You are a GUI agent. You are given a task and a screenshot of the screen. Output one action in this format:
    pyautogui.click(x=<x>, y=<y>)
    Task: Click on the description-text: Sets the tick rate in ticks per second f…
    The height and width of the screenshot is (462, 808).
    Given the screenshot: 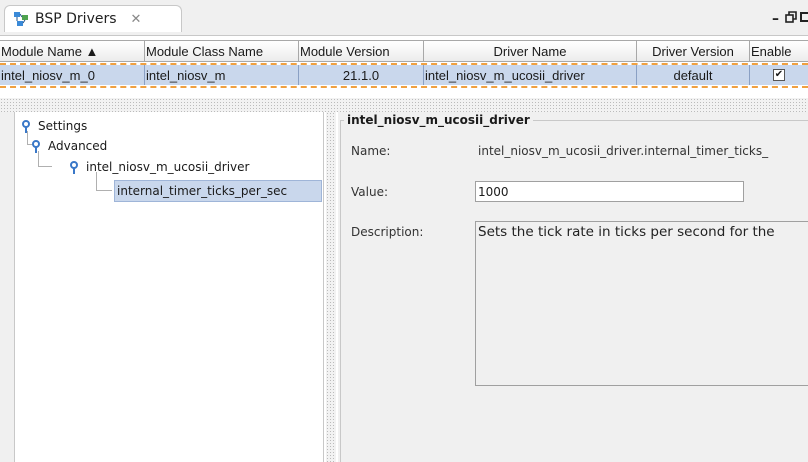 What is the action you would take?
    pyautogui.click(x=641, y=303)
    